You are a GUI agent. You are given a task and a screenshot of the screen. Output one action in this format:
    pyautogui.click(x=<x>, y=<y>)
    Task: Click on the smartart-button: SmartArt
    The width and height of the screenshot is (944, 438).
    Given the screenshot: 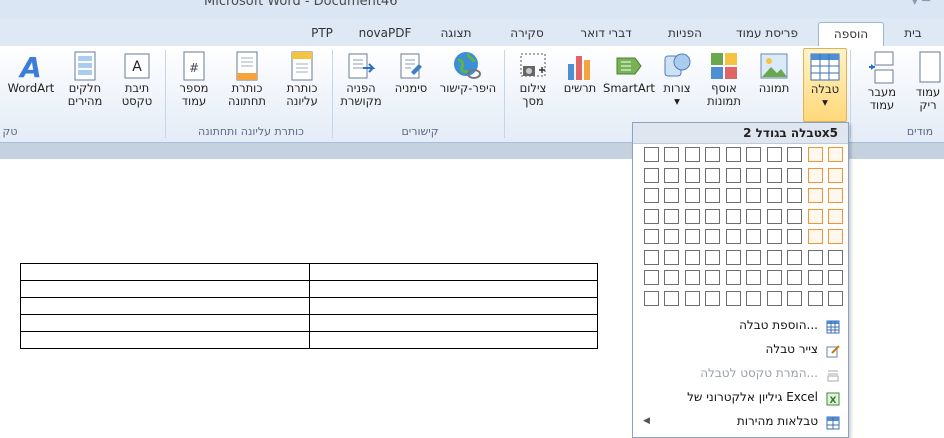 What is the action you would take?
    pyautogui.click(x=629, y=71)
    